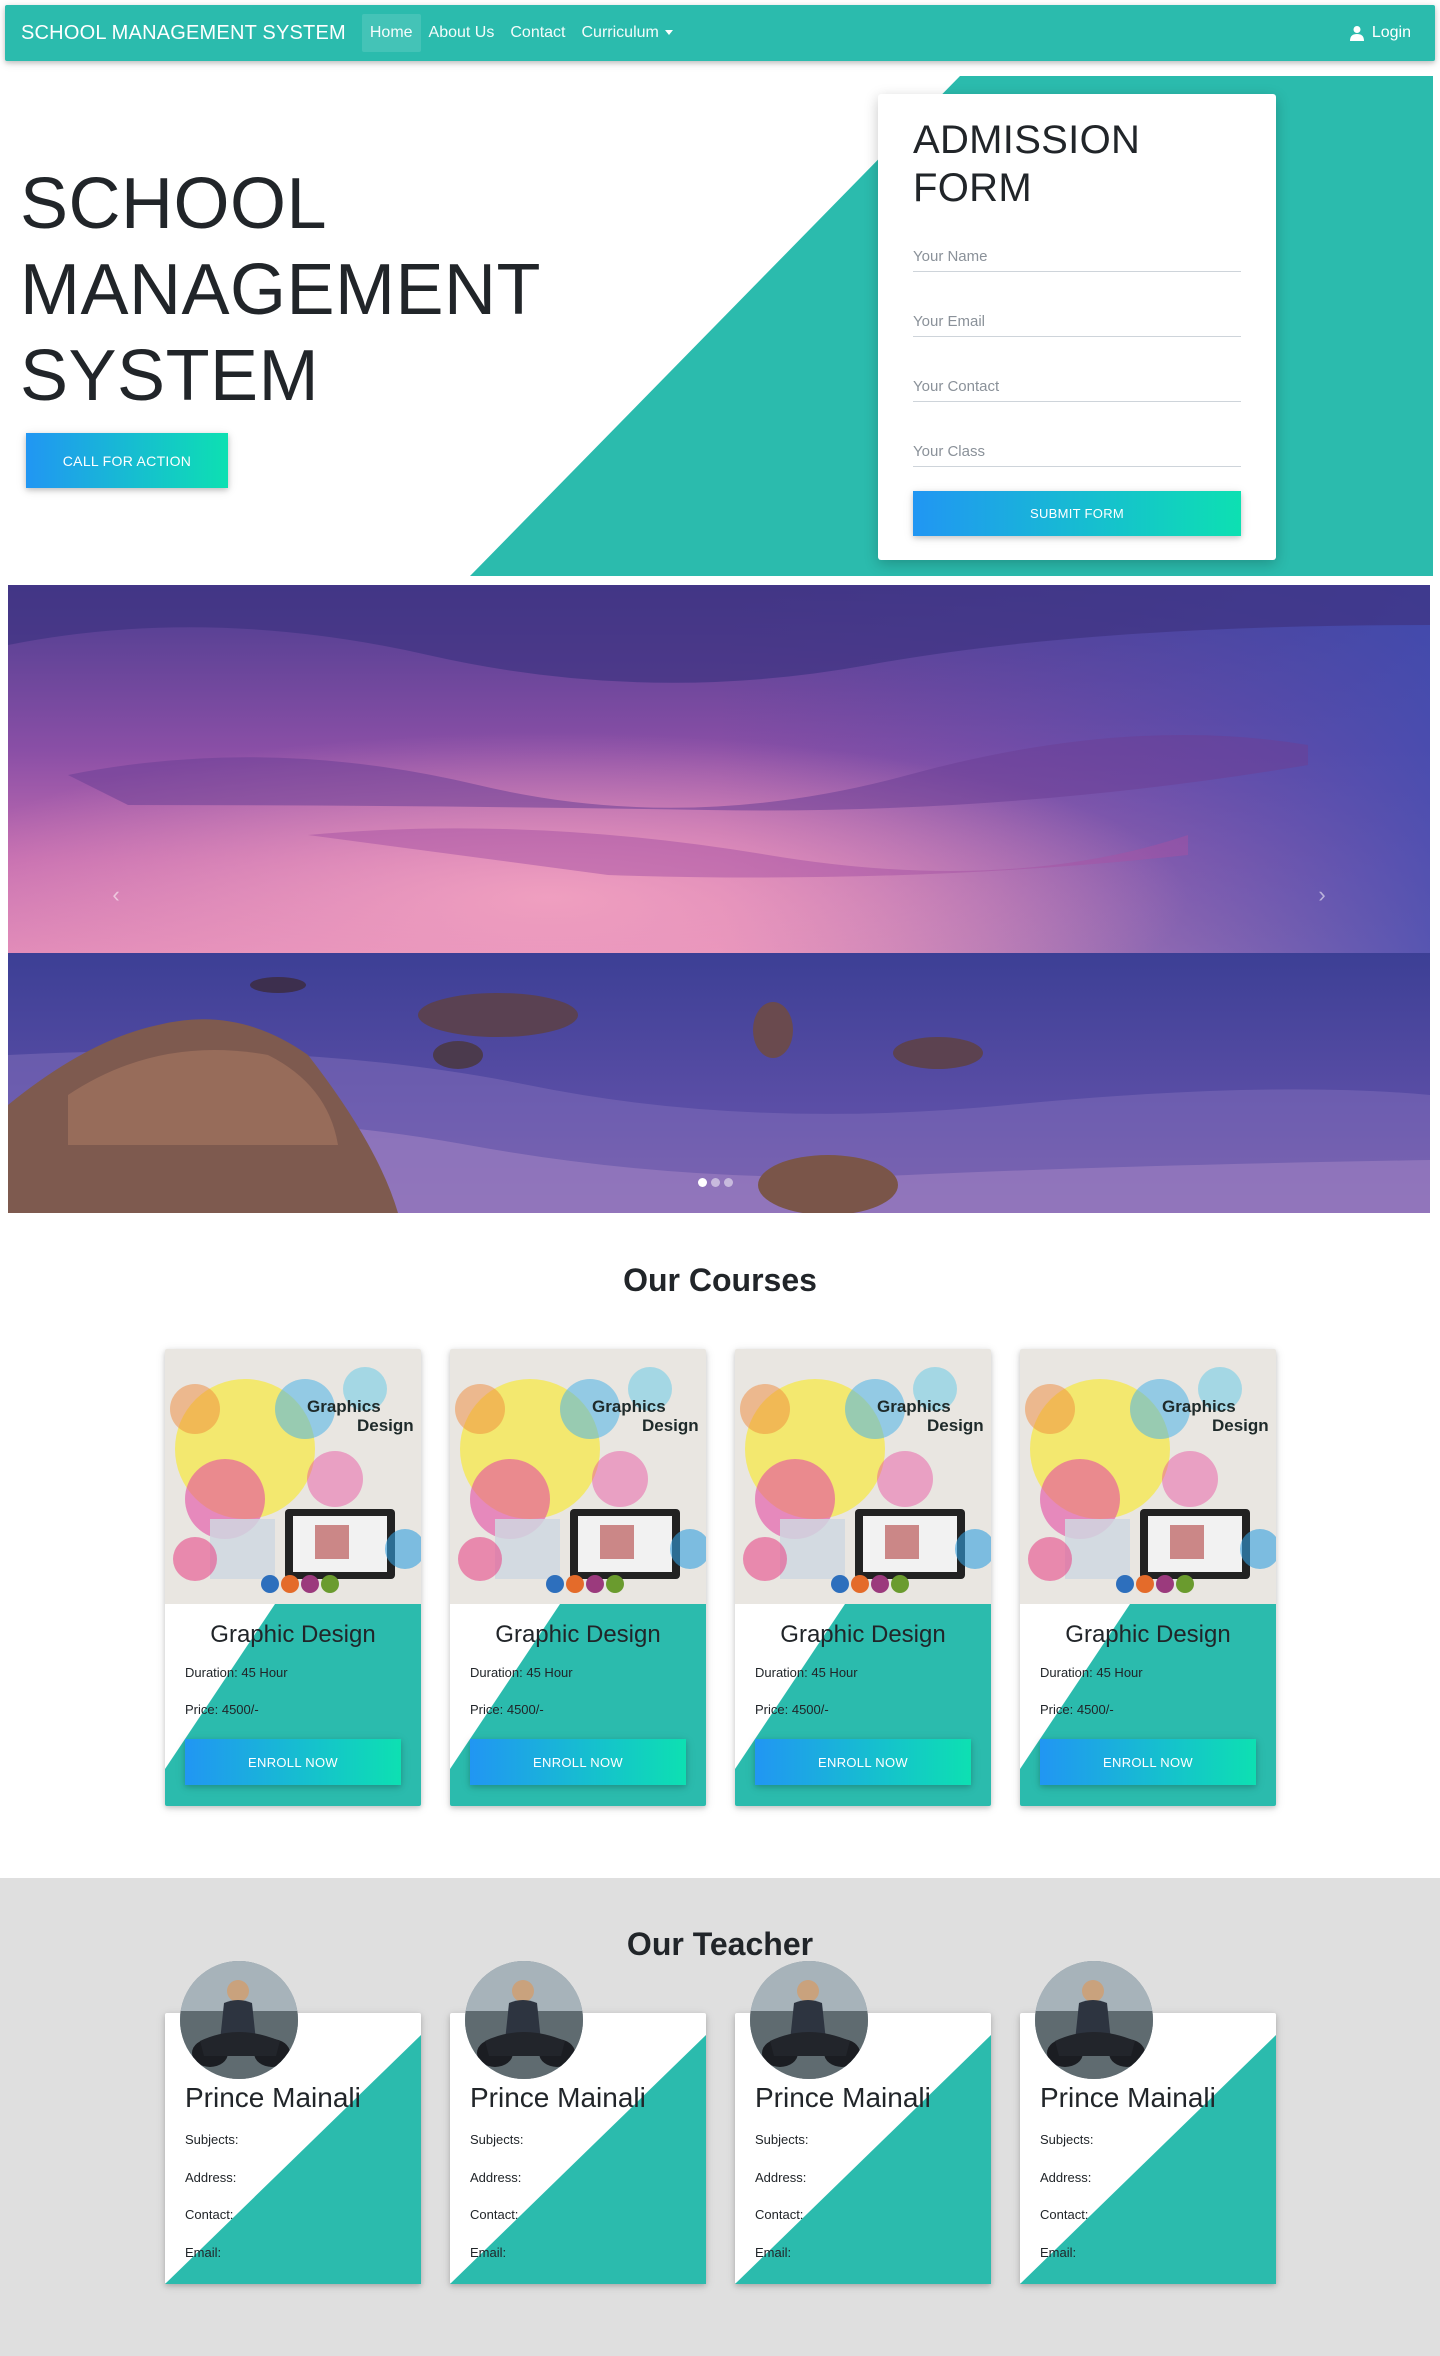 This screenshot has width=1440, height=2356. Describe the element at coordinates (537, 33) in the screenshot. I see `nav-contact: Contact` at that location.